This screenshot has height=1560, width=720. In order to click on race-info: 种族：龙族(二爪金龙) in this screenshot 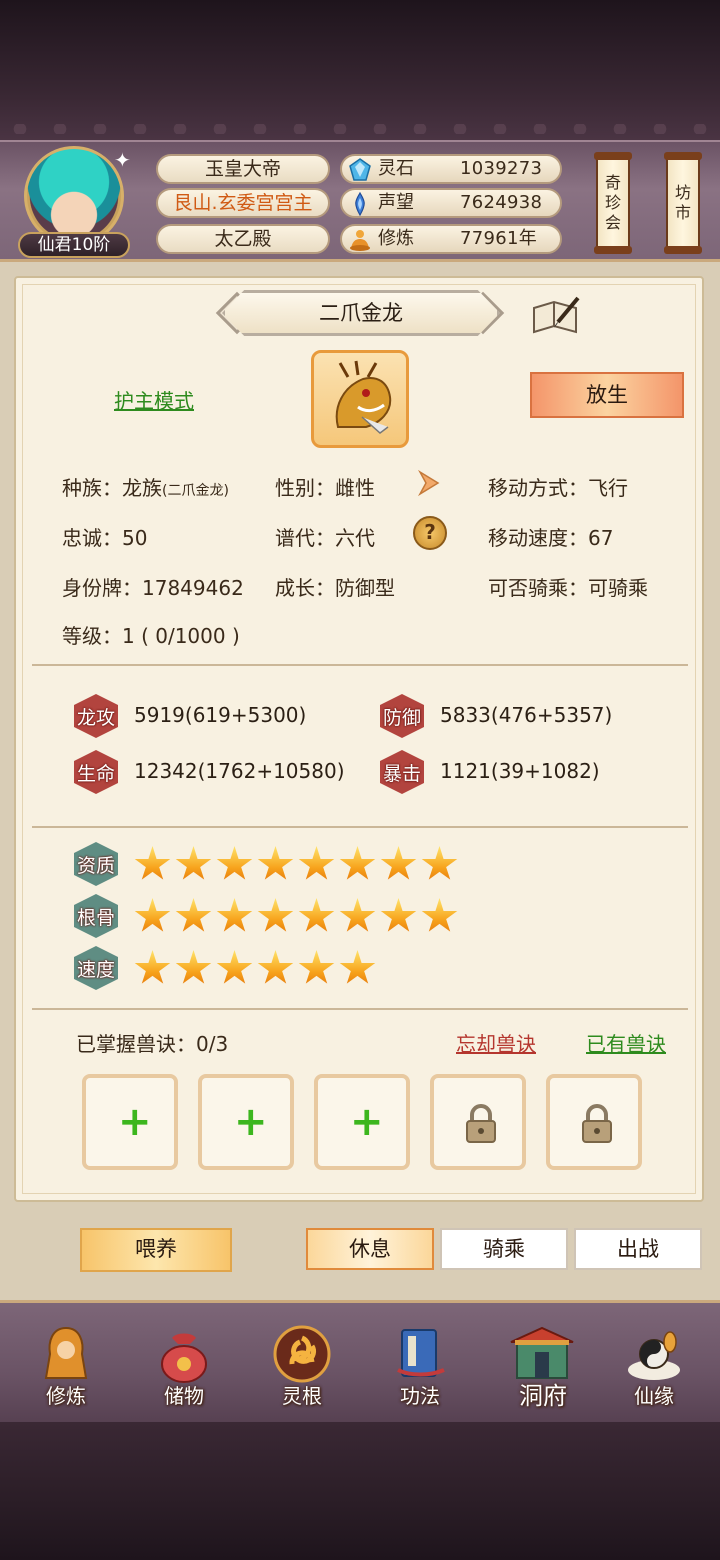, I will do `click(145, 486)`.